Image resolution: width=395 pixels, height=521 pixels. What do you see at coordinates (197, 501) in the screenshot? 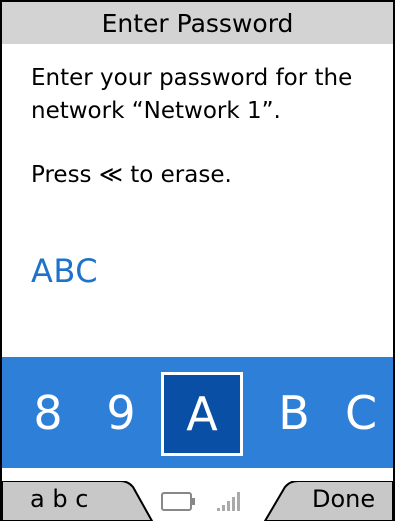
I see `softkey-bar: a b c Done` at bounding box center [197, 501].